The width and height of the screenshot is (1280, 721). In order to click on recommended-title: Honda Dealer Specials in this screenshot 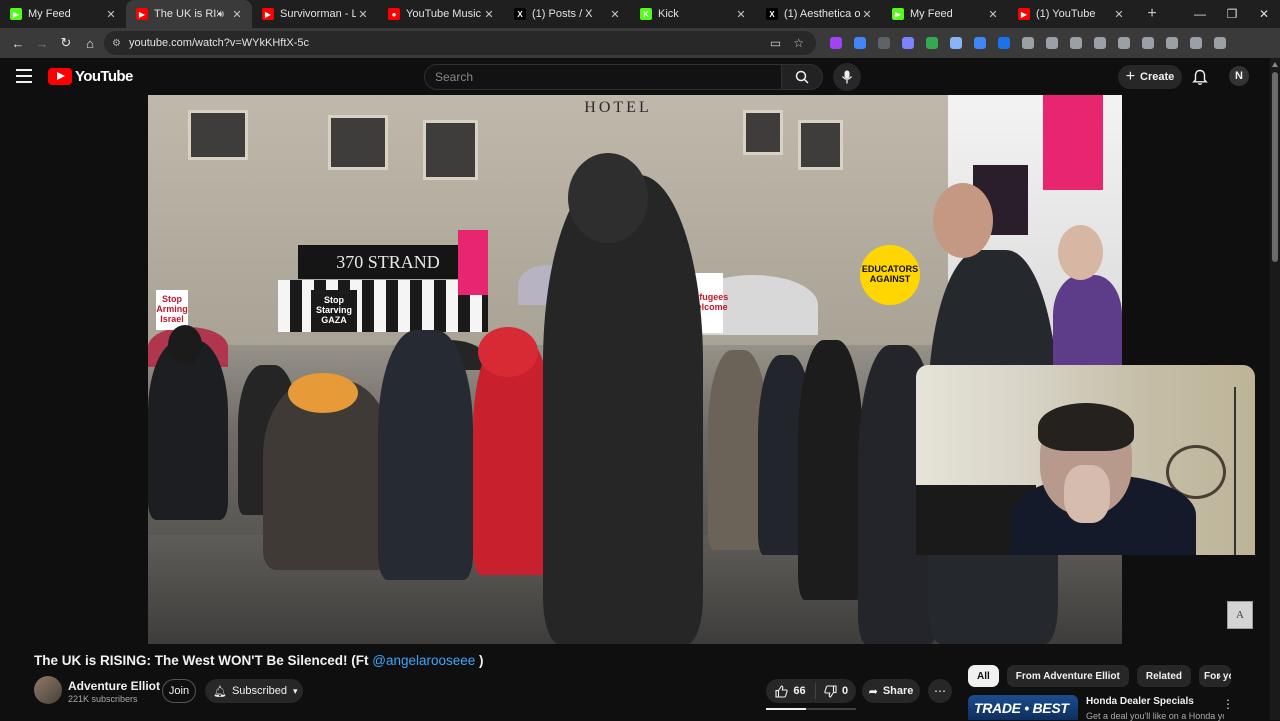, I will do `click(1140, 701)`.